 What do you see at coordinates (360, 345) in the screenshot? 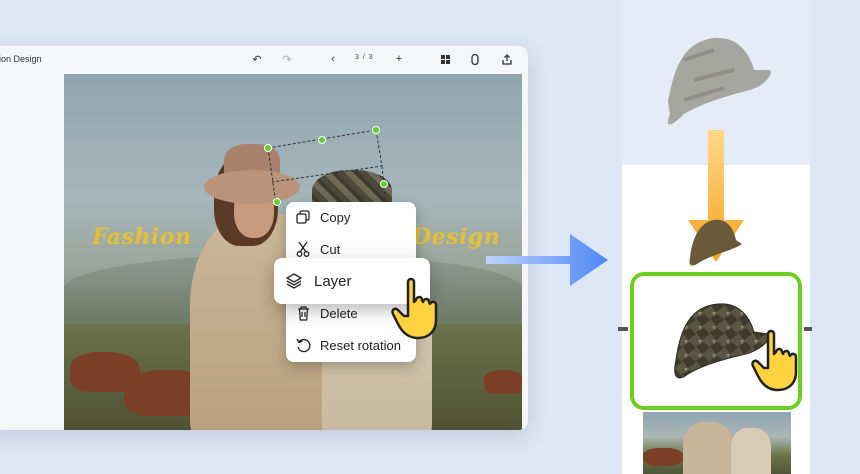
I see `menu-item-label: Reset rotation` at bounding box center [360, 345].